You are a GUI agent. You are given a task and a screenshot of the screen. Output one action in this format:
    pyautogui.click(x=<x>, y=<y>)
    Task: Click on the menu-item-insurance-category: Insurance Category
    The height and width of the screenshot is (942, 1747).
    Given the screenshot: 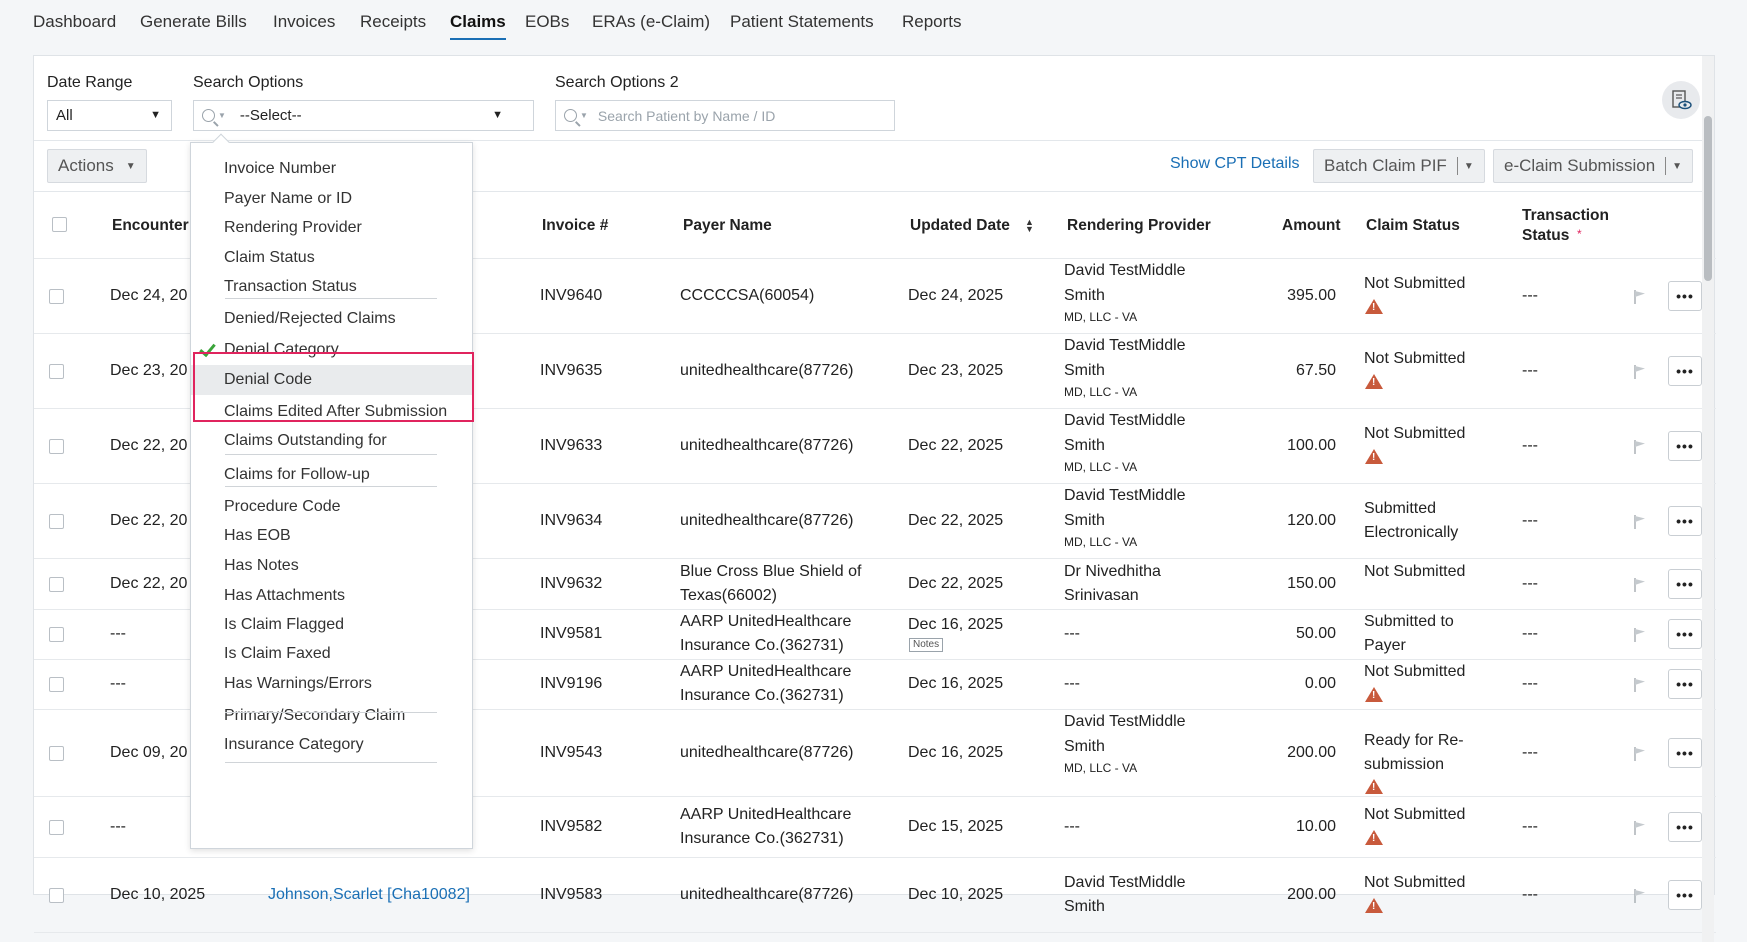 What is the action you would take?
    pyautogui.click(x=331, y=745)
    